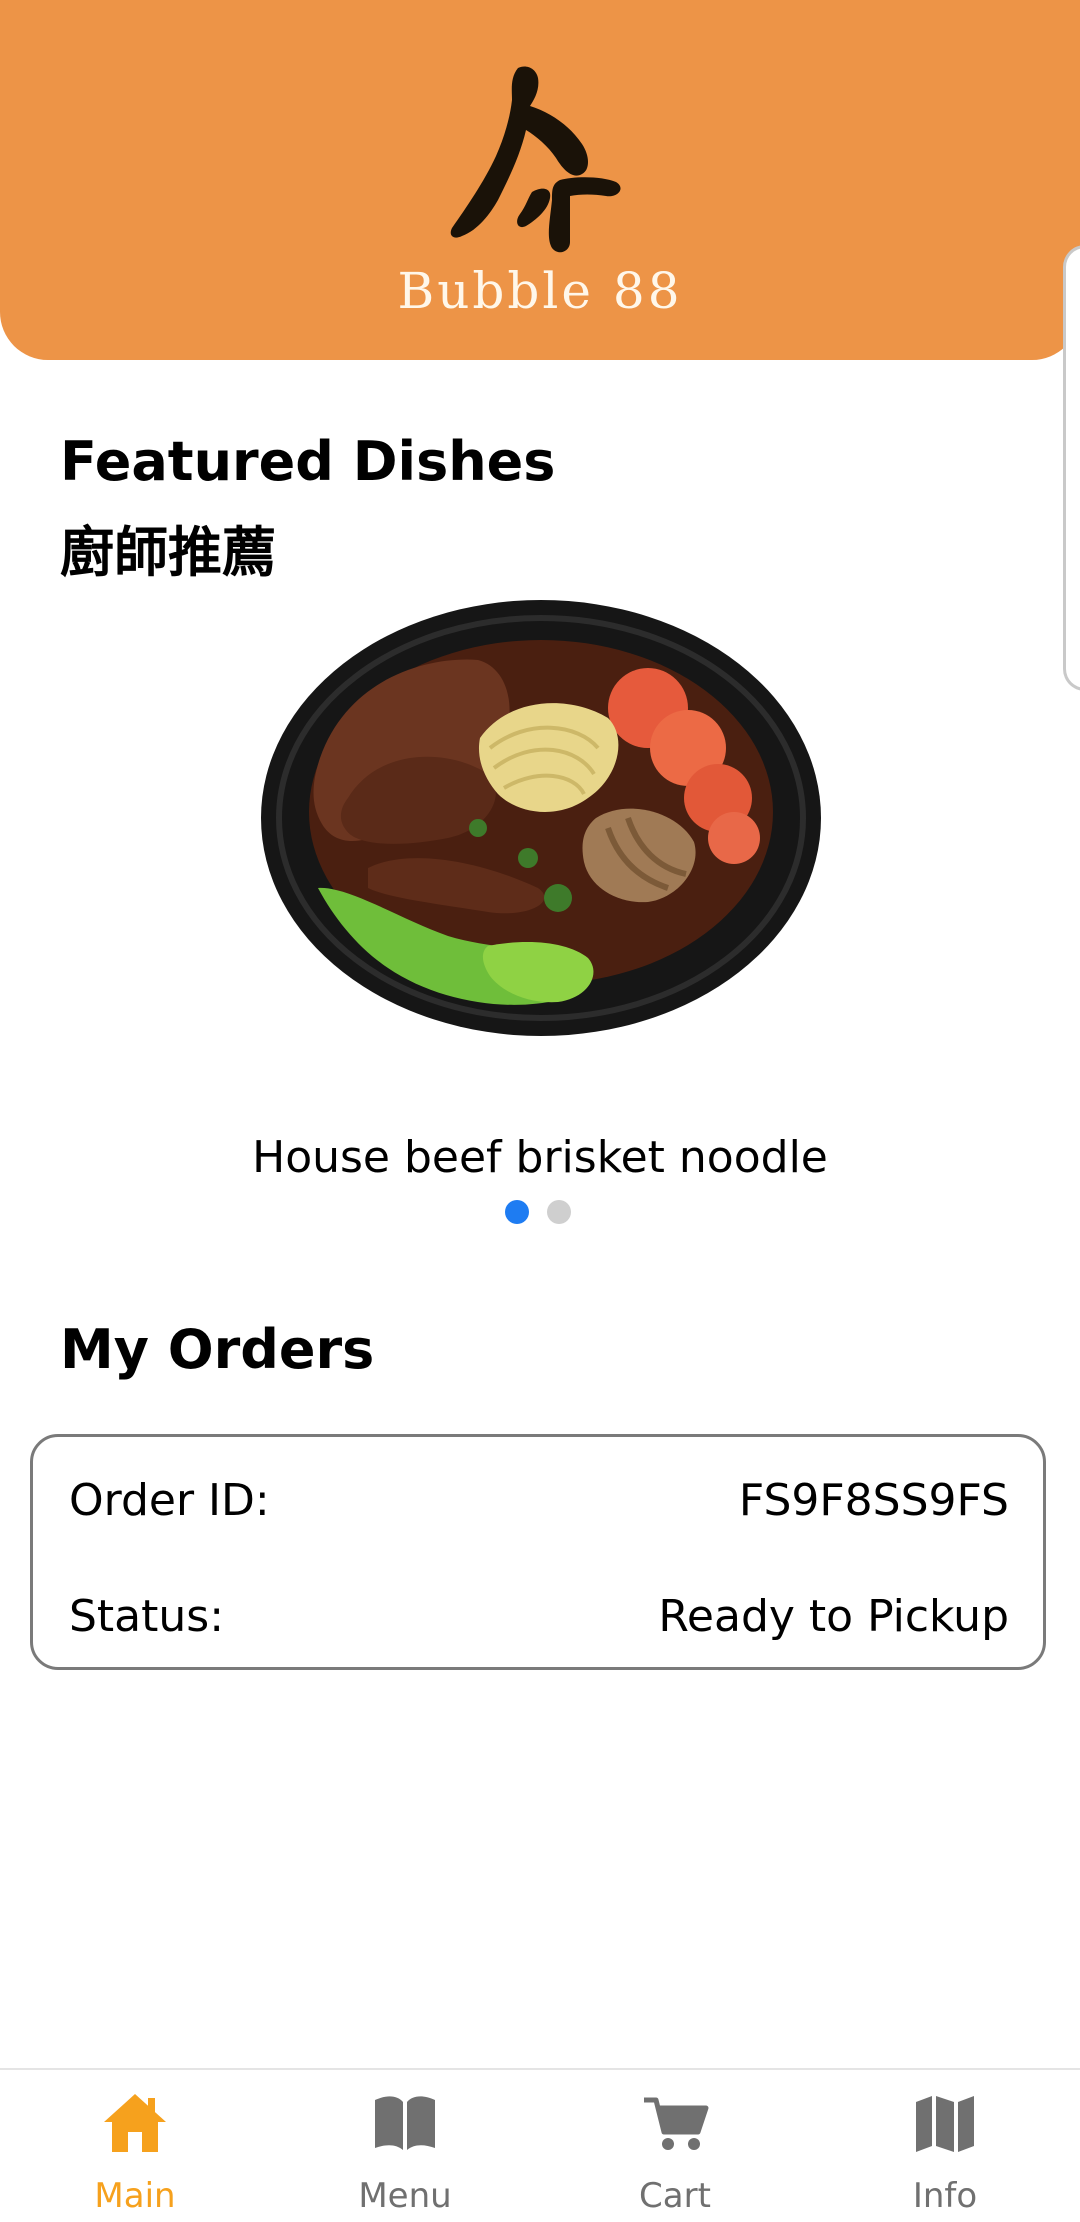 The image size is (1080, 2222). I want to click on map-icon, so click(945, 2124).